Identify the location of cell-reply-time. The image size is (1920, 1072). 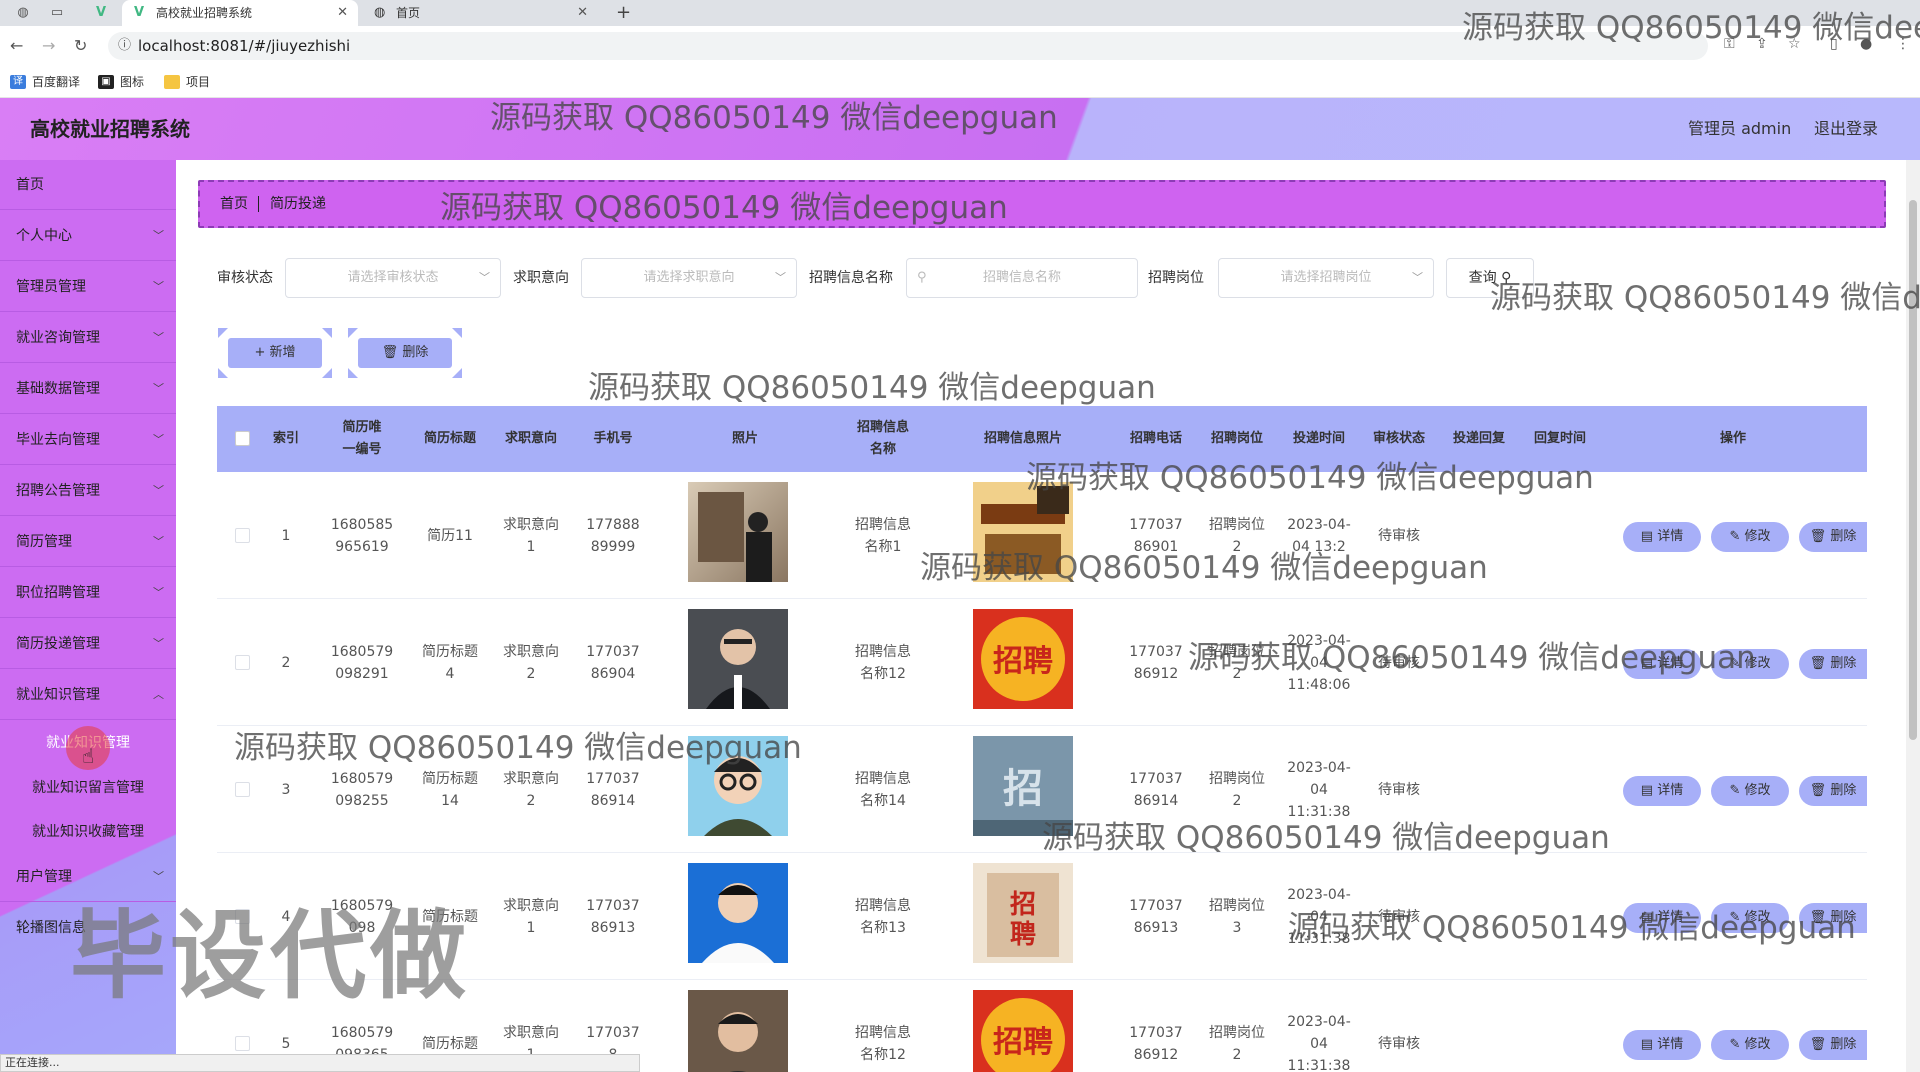
(1560, 1026).